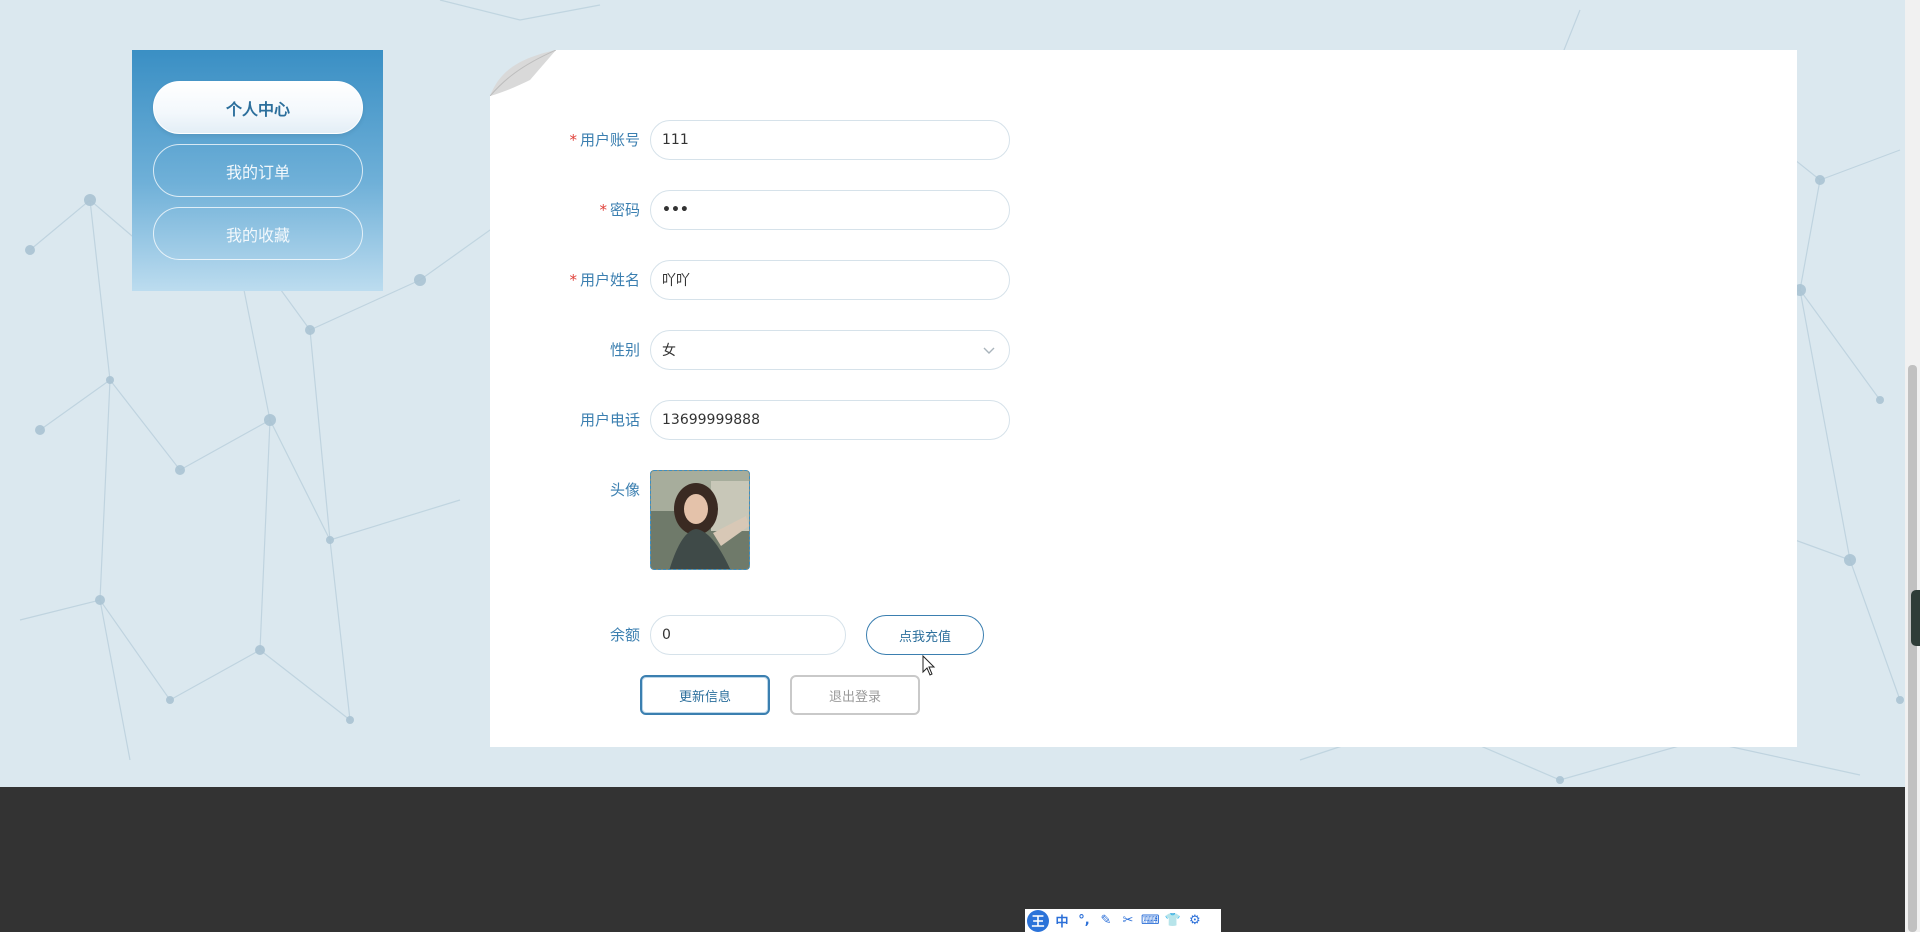 The image size is (1920, 932). What do you see at coordinates (565, 140) in the screenshot?
I see `account-label-wrap: * 用户账号` at bounding box center [565, 140].